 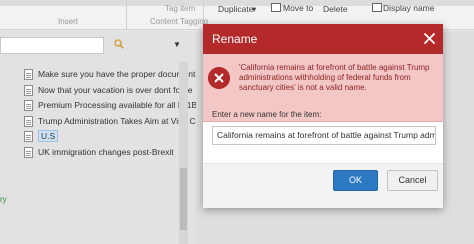 What do you see at coordinates (68, 21) in the screenshot?
I see `insert-group-label: Insert` at bounding box center [68, 21].